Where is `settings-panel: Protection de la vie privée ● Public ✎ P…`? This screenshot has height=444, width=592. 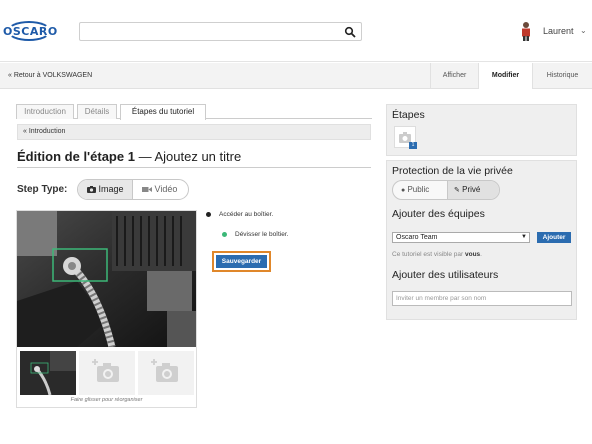
settings-panel: Protection de la vie privée ● Public ✎ P… is located at coordinates (481, 240).